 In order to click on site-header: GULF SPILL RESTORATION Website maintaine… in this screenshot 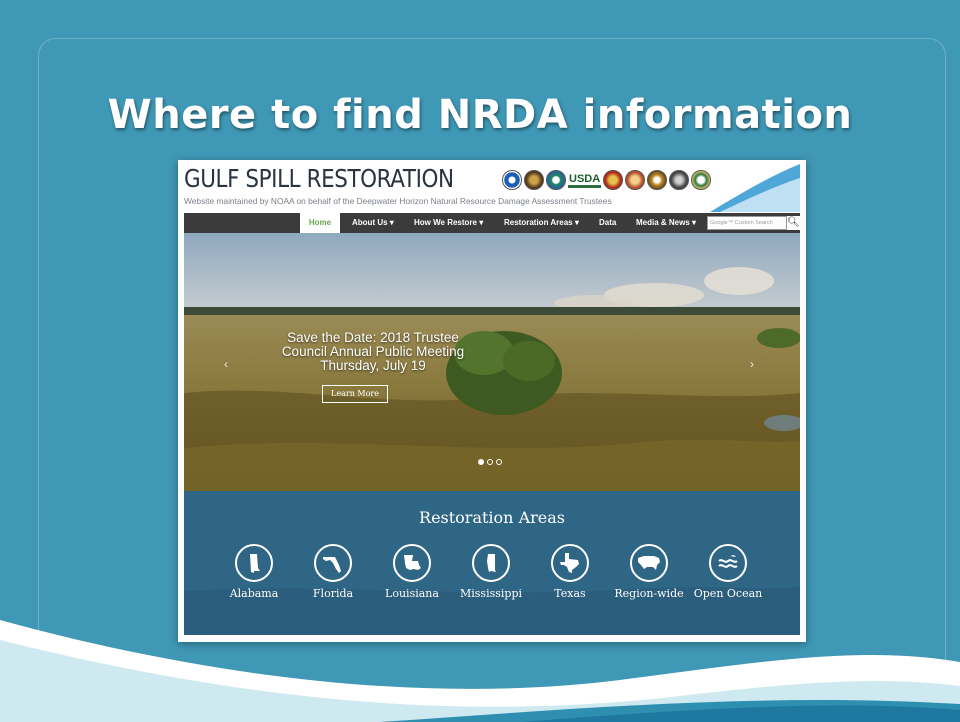, I will do `click(492, 188)`.